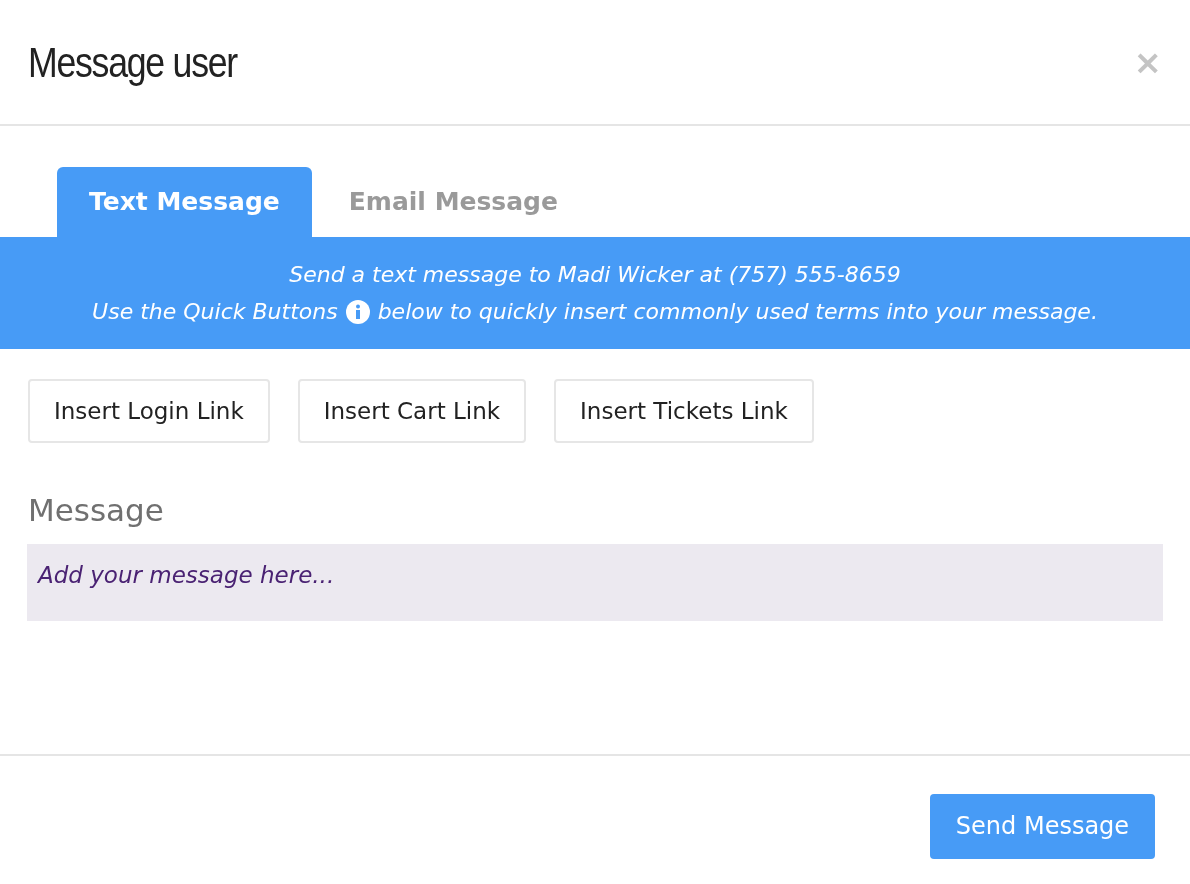 Image resolution: width=1190 pixels, height=884 pixels. What do you see at coordinates (1042, 826) in the screenshot?
I see `send-message-button: Send Message` at bounding box center [1042, 826].